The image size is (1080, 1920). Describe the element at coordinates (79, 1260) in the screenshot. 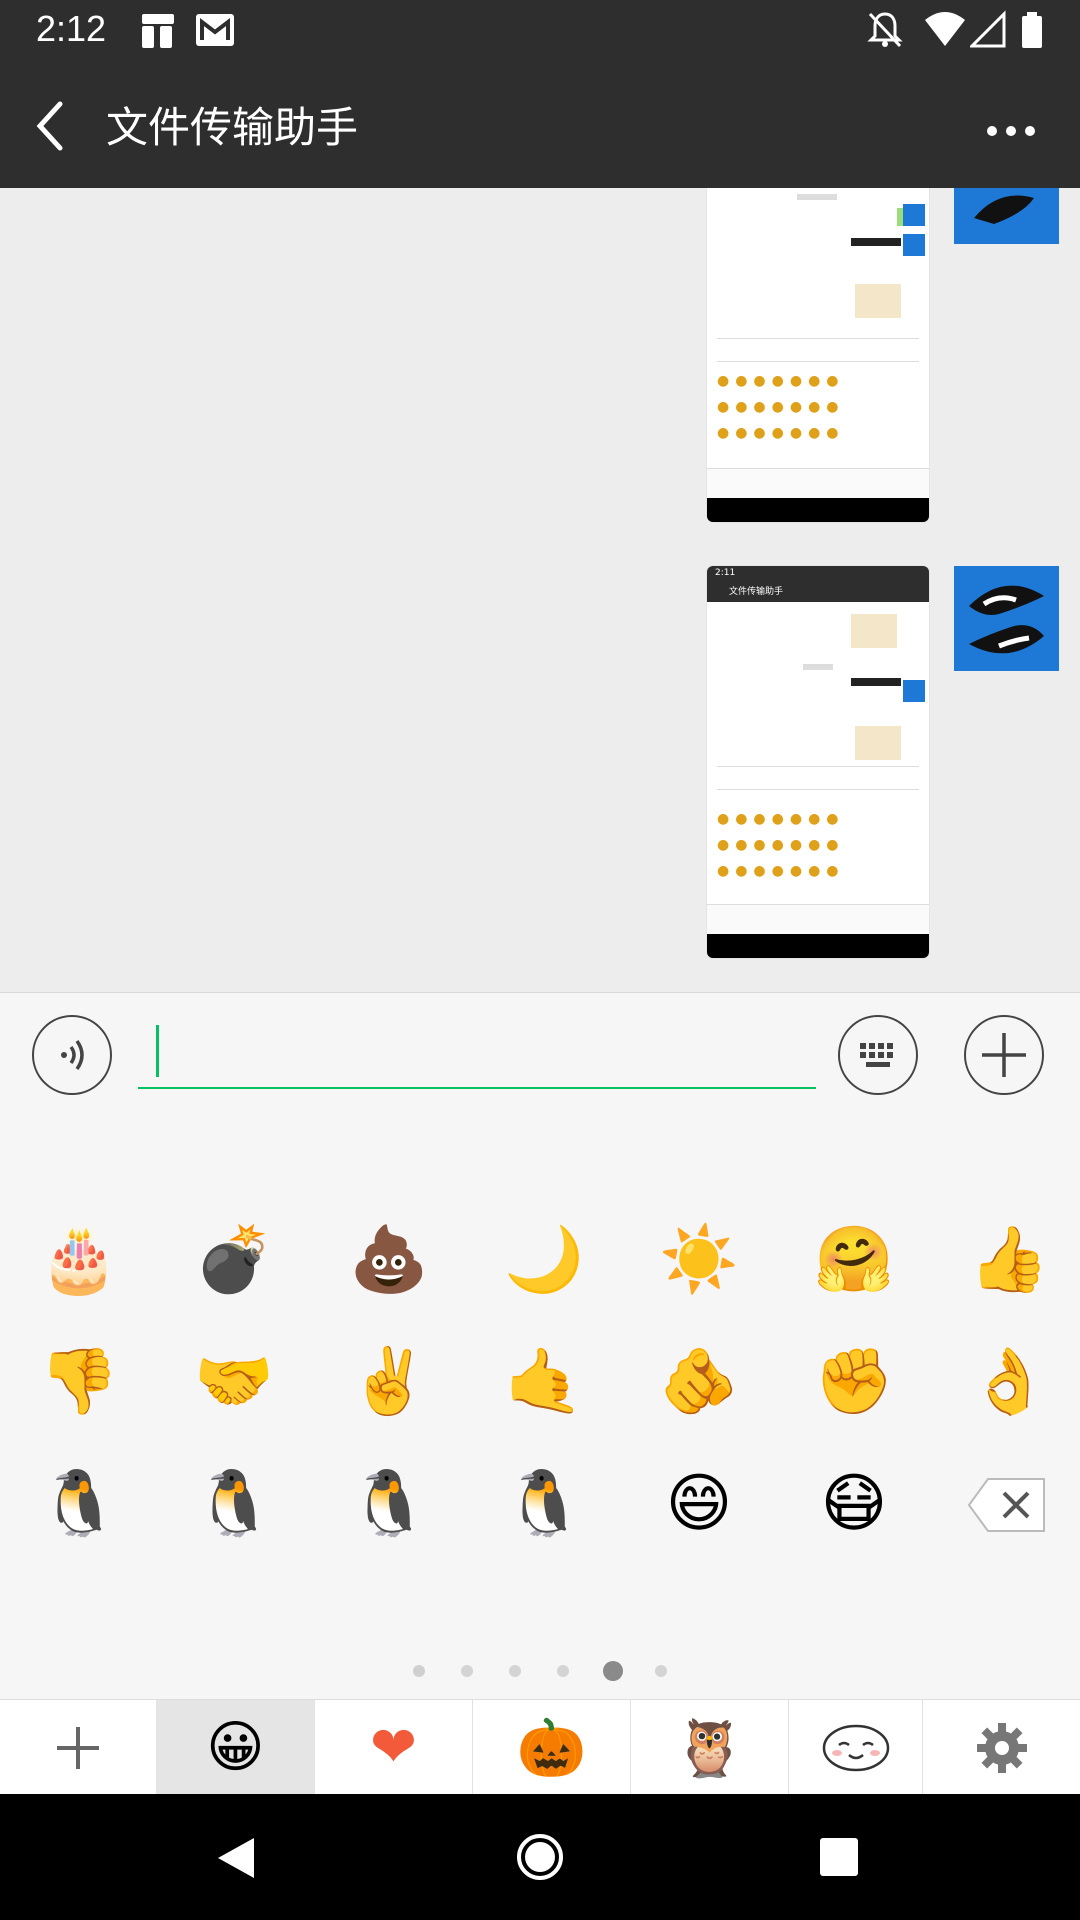

I see `cake-emoji: 🎂` at that location.